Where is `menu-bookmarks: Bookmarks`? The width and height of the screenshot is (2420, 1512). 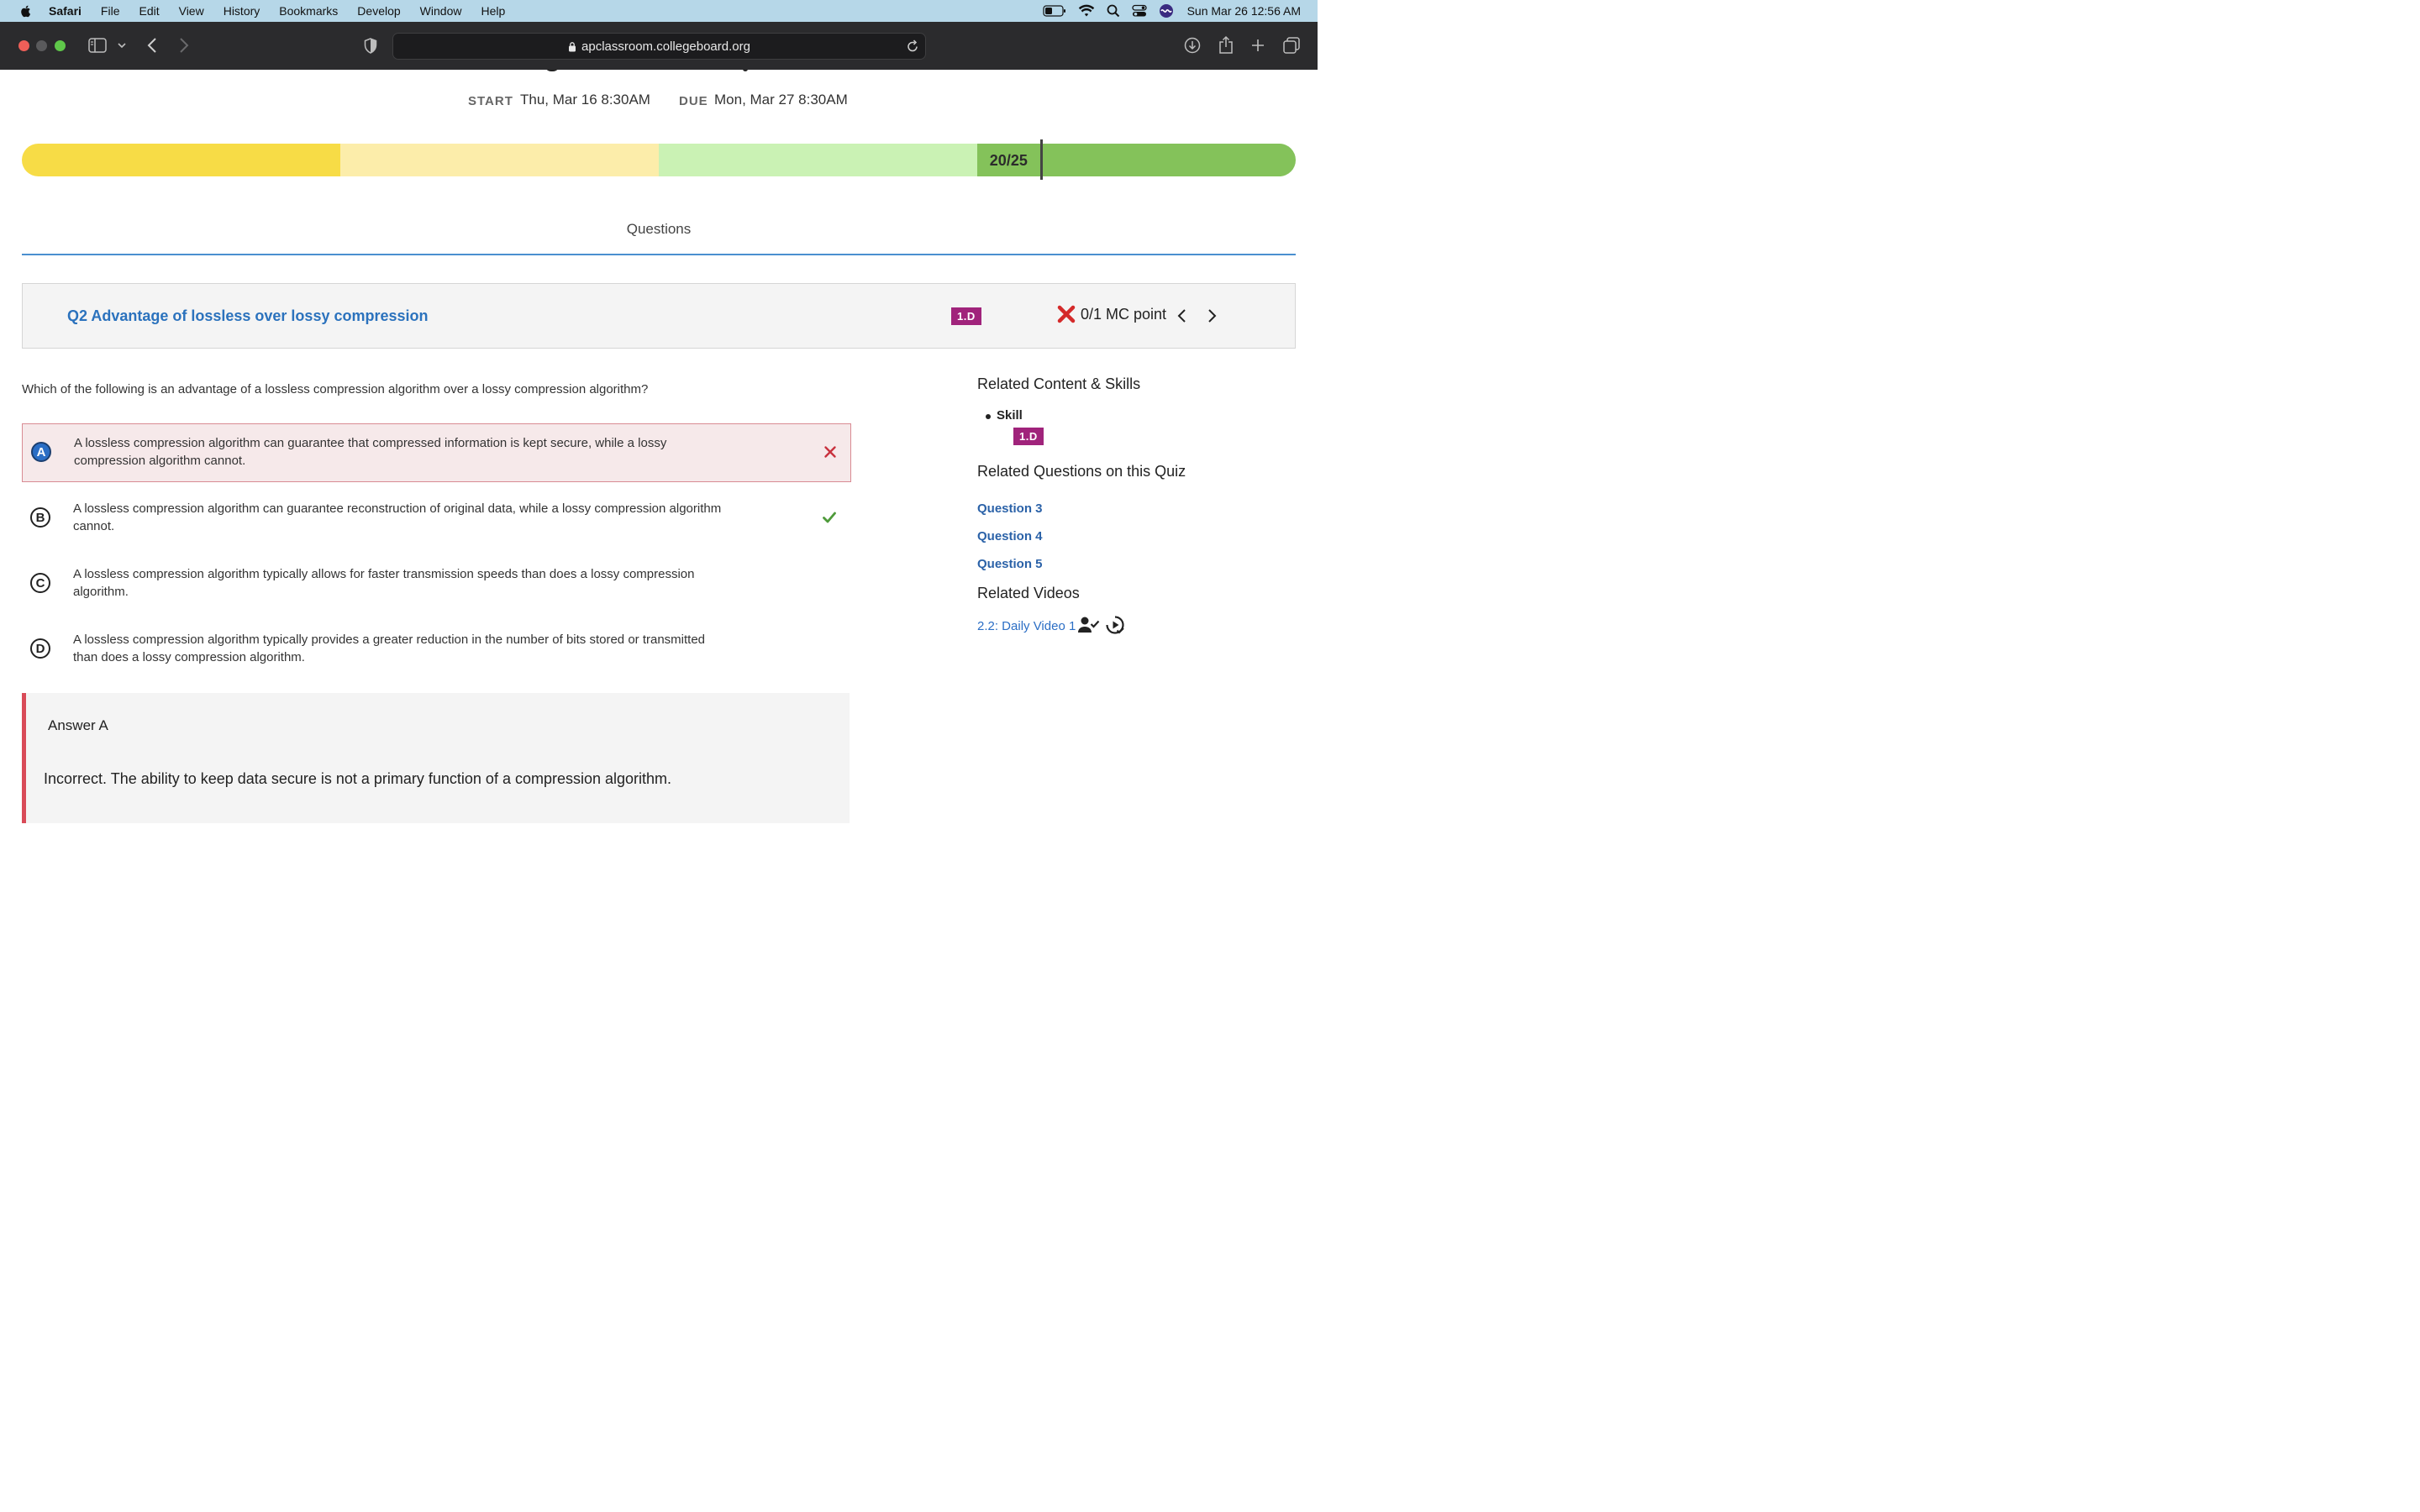
menu-bookmarks: Bookmarks is located at coordinates (308, 11).